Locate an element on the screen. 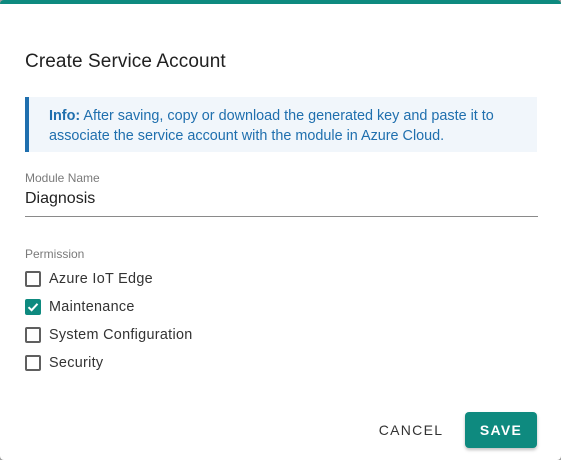 The width and height of the screenshot is (561, 460). permission-azure-iot-edge: Azure IoT Edge is located at coordinates (89, 279).